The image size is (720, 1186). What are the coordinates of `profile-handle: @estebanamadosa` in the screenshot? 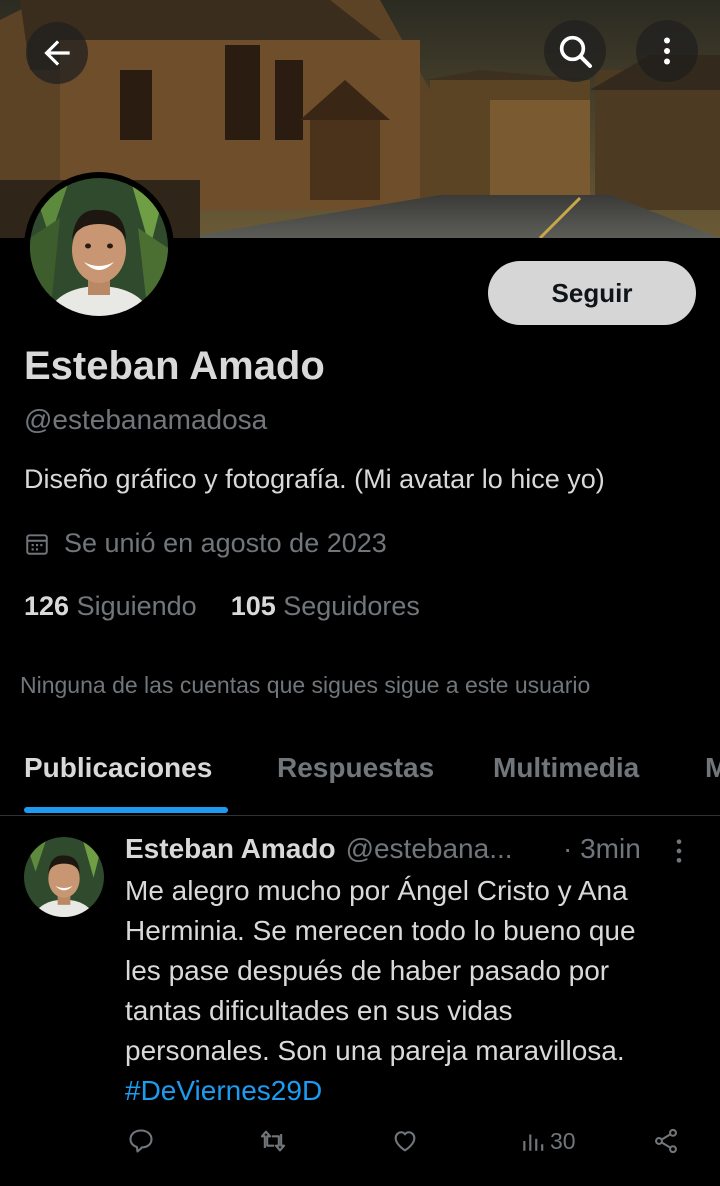 It's located at (146, 419).